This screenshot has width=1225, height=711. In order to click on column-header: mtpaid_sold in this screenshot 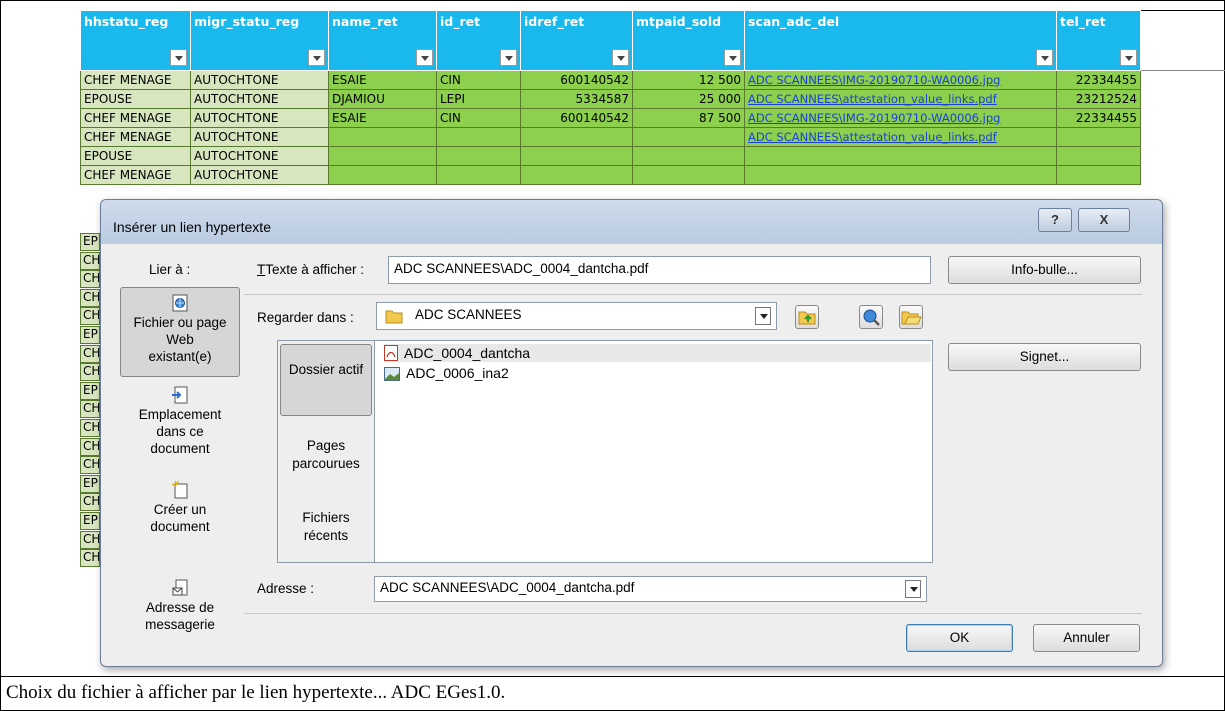, I will do `click(688, 40)`.